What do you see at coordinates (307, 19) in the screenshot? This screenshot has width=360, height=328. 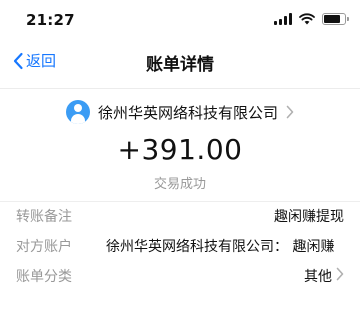 I see `wifi-icon` at bounding box center [307, 19].